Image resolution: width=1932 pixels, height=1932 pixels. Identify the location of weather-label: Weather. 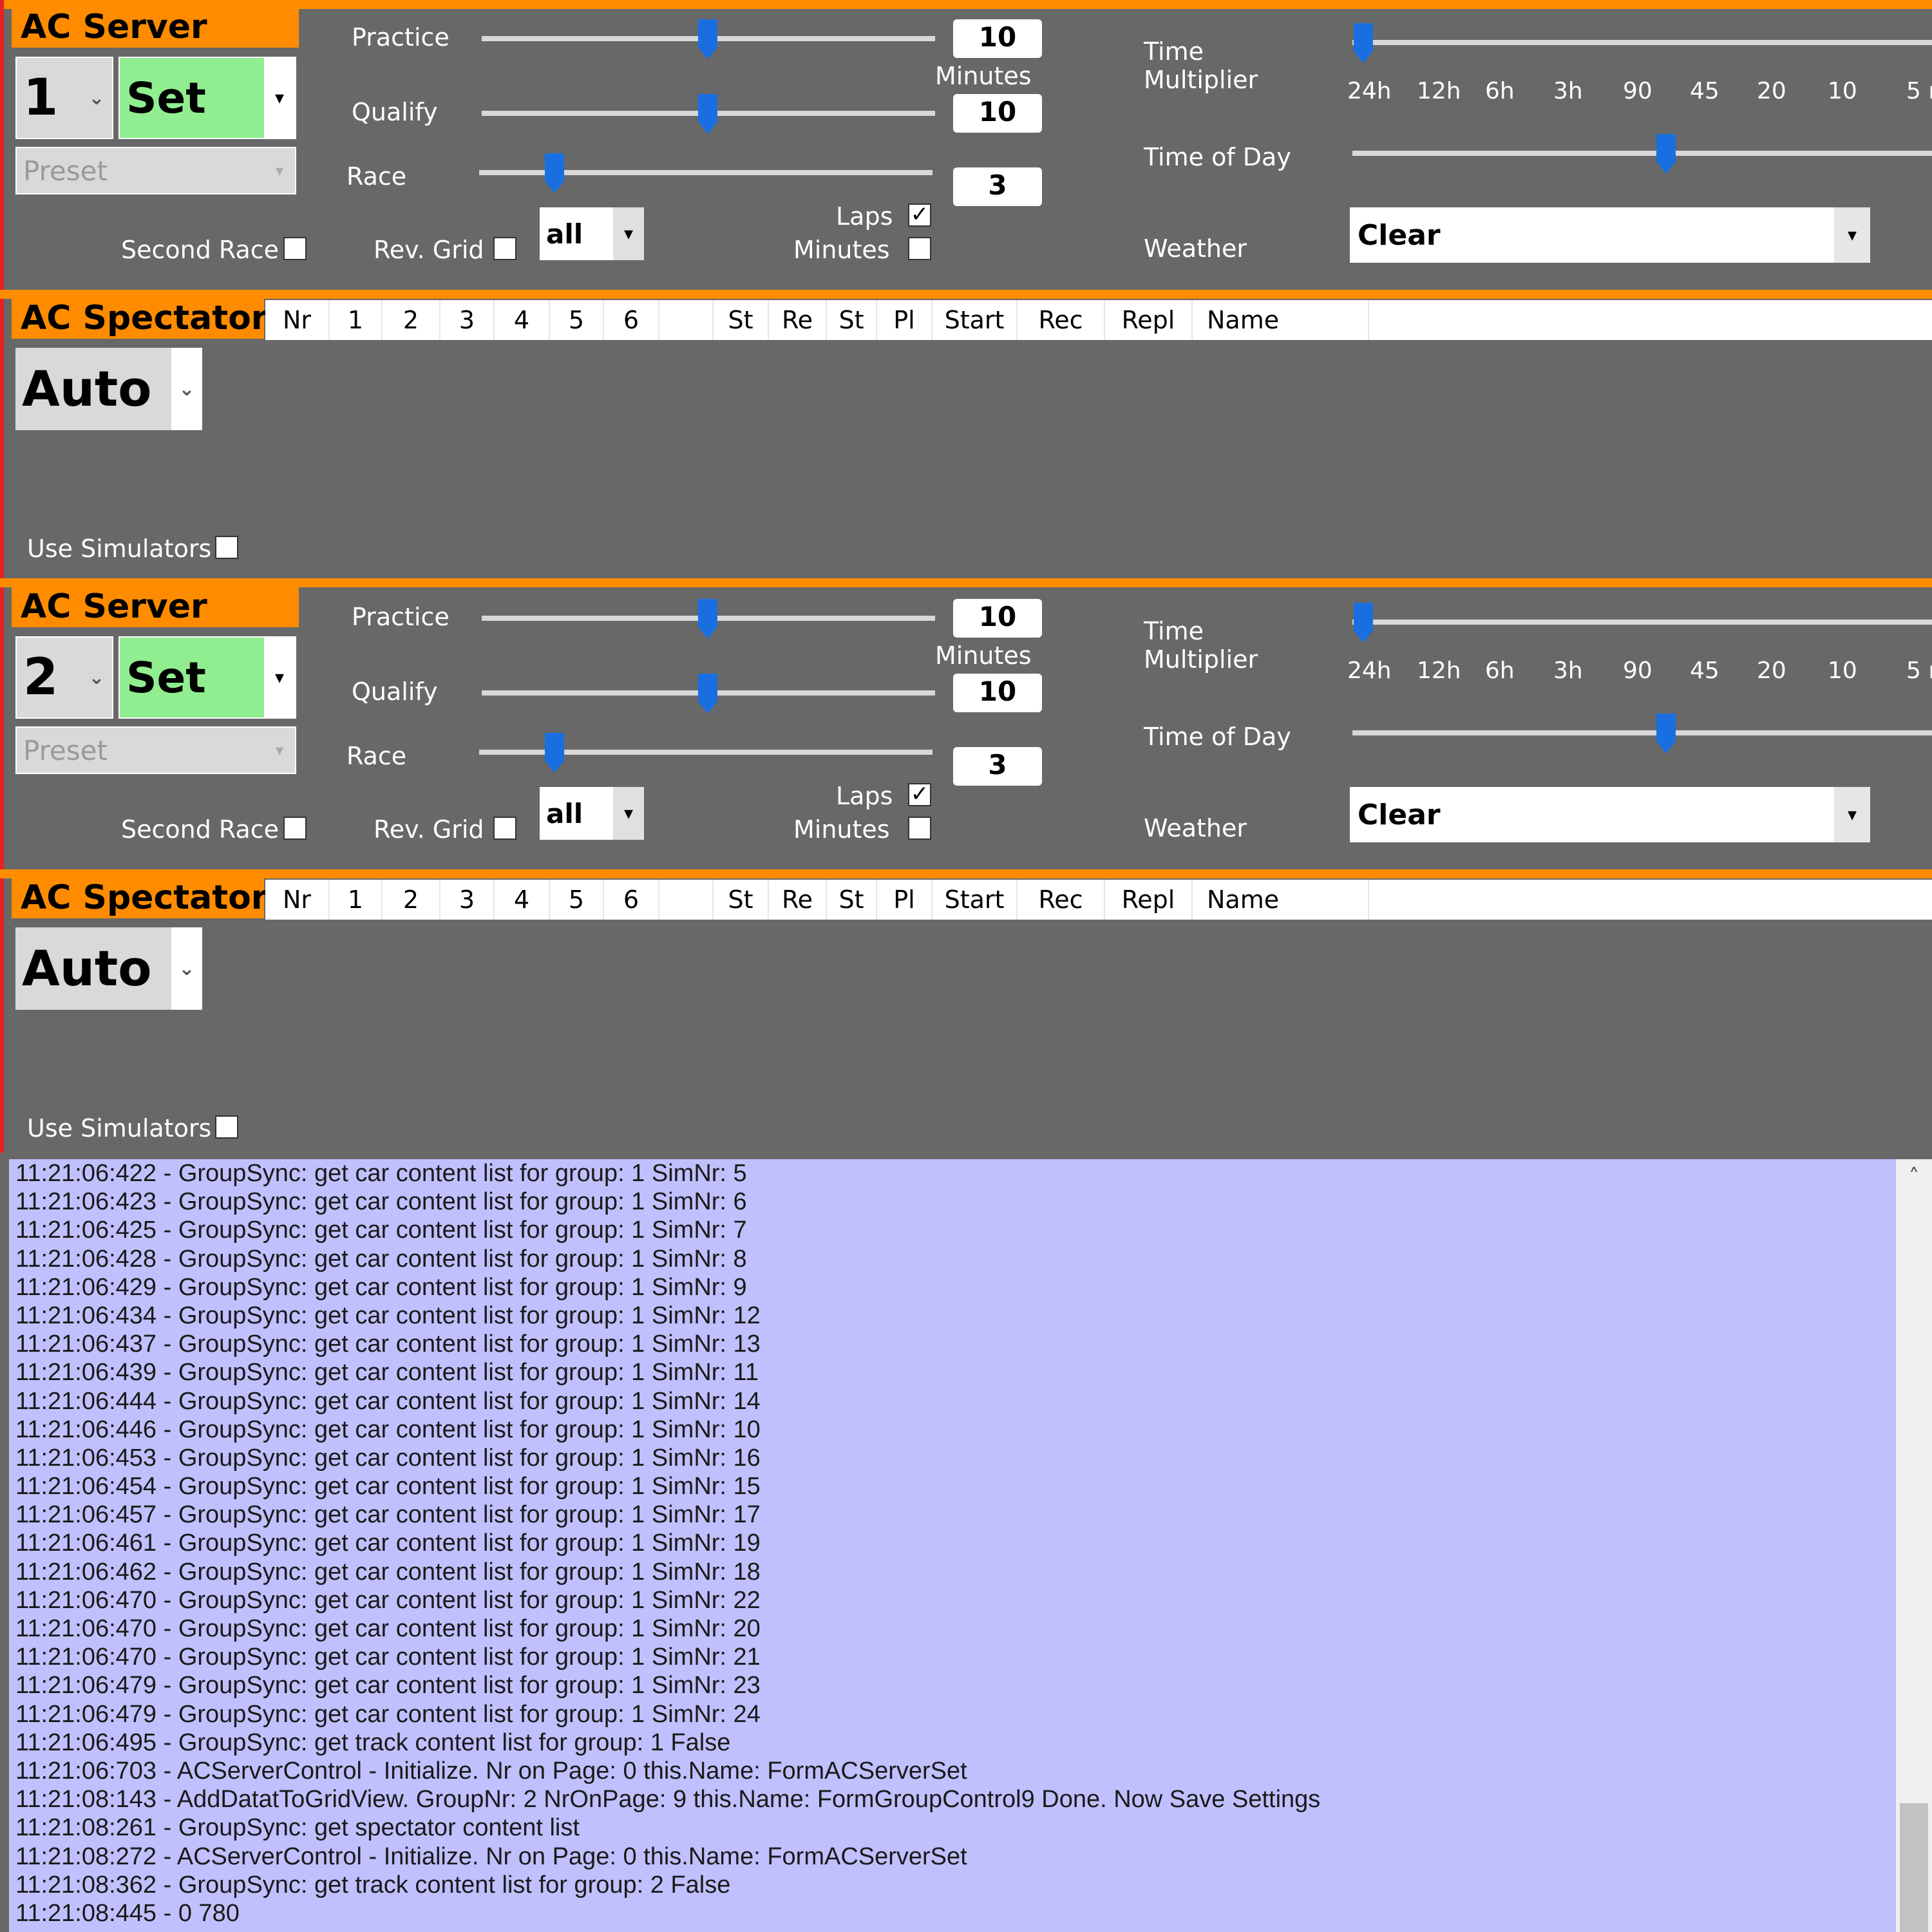
(1195, 828).